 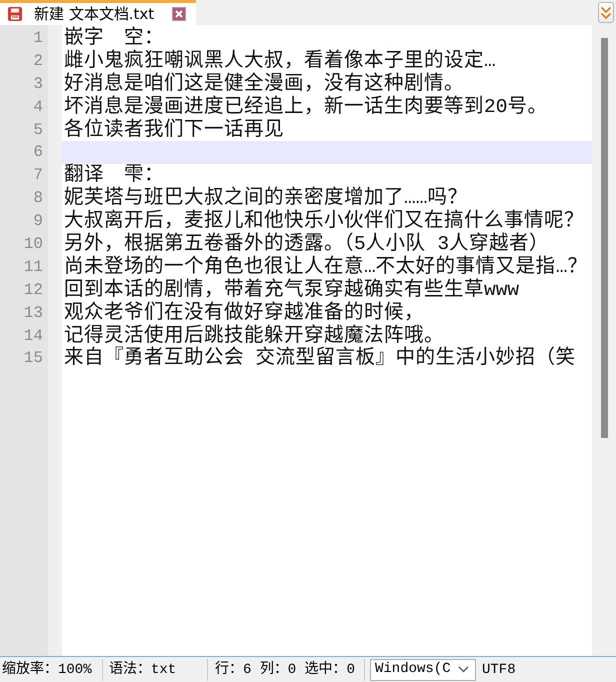 What do you see at coordinates (38, 61) in the screenshot?
I see `line-number: 2` at bounding box center [38, 61].